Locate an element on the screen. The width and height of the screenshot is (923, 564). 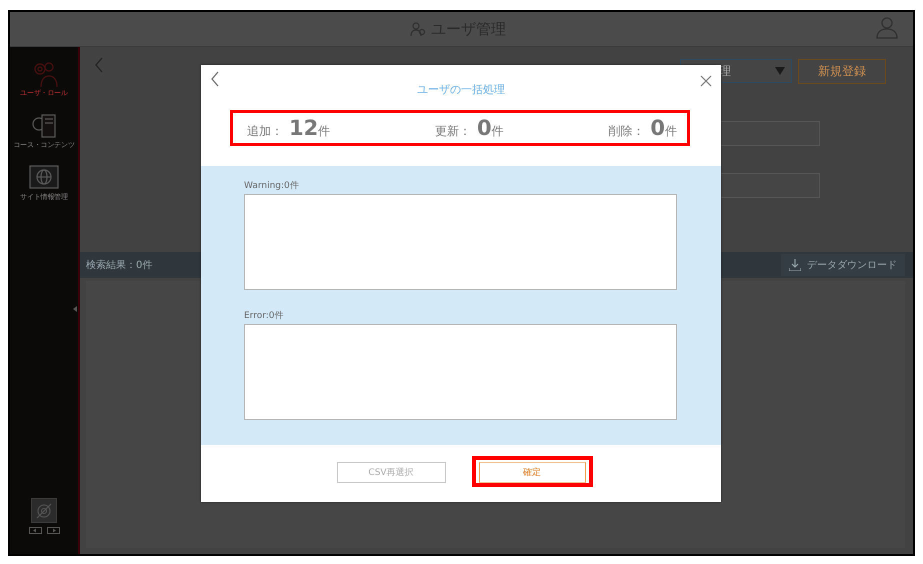
settings-icon is located at coordinates (44, 510).